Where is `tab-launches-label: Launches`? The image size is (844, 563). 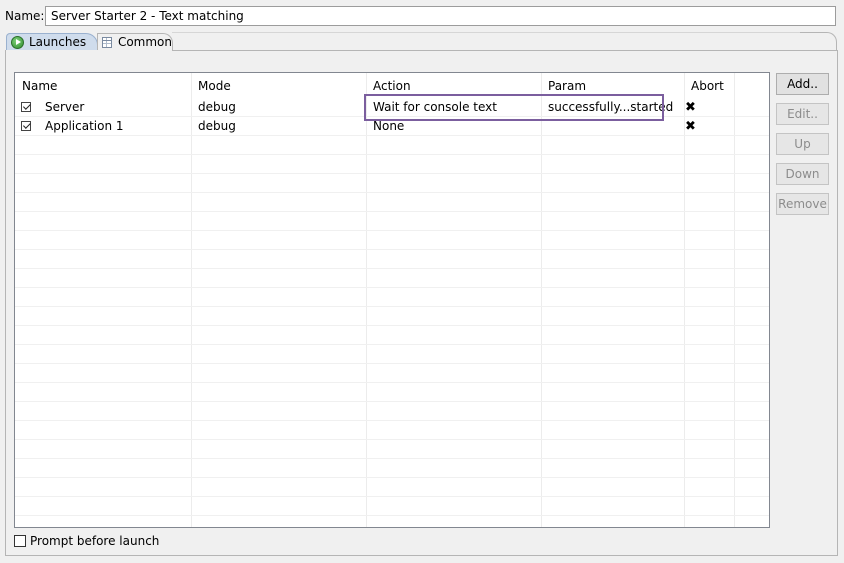
tab-launches-label: Launches is located at coordinates (58, 41).